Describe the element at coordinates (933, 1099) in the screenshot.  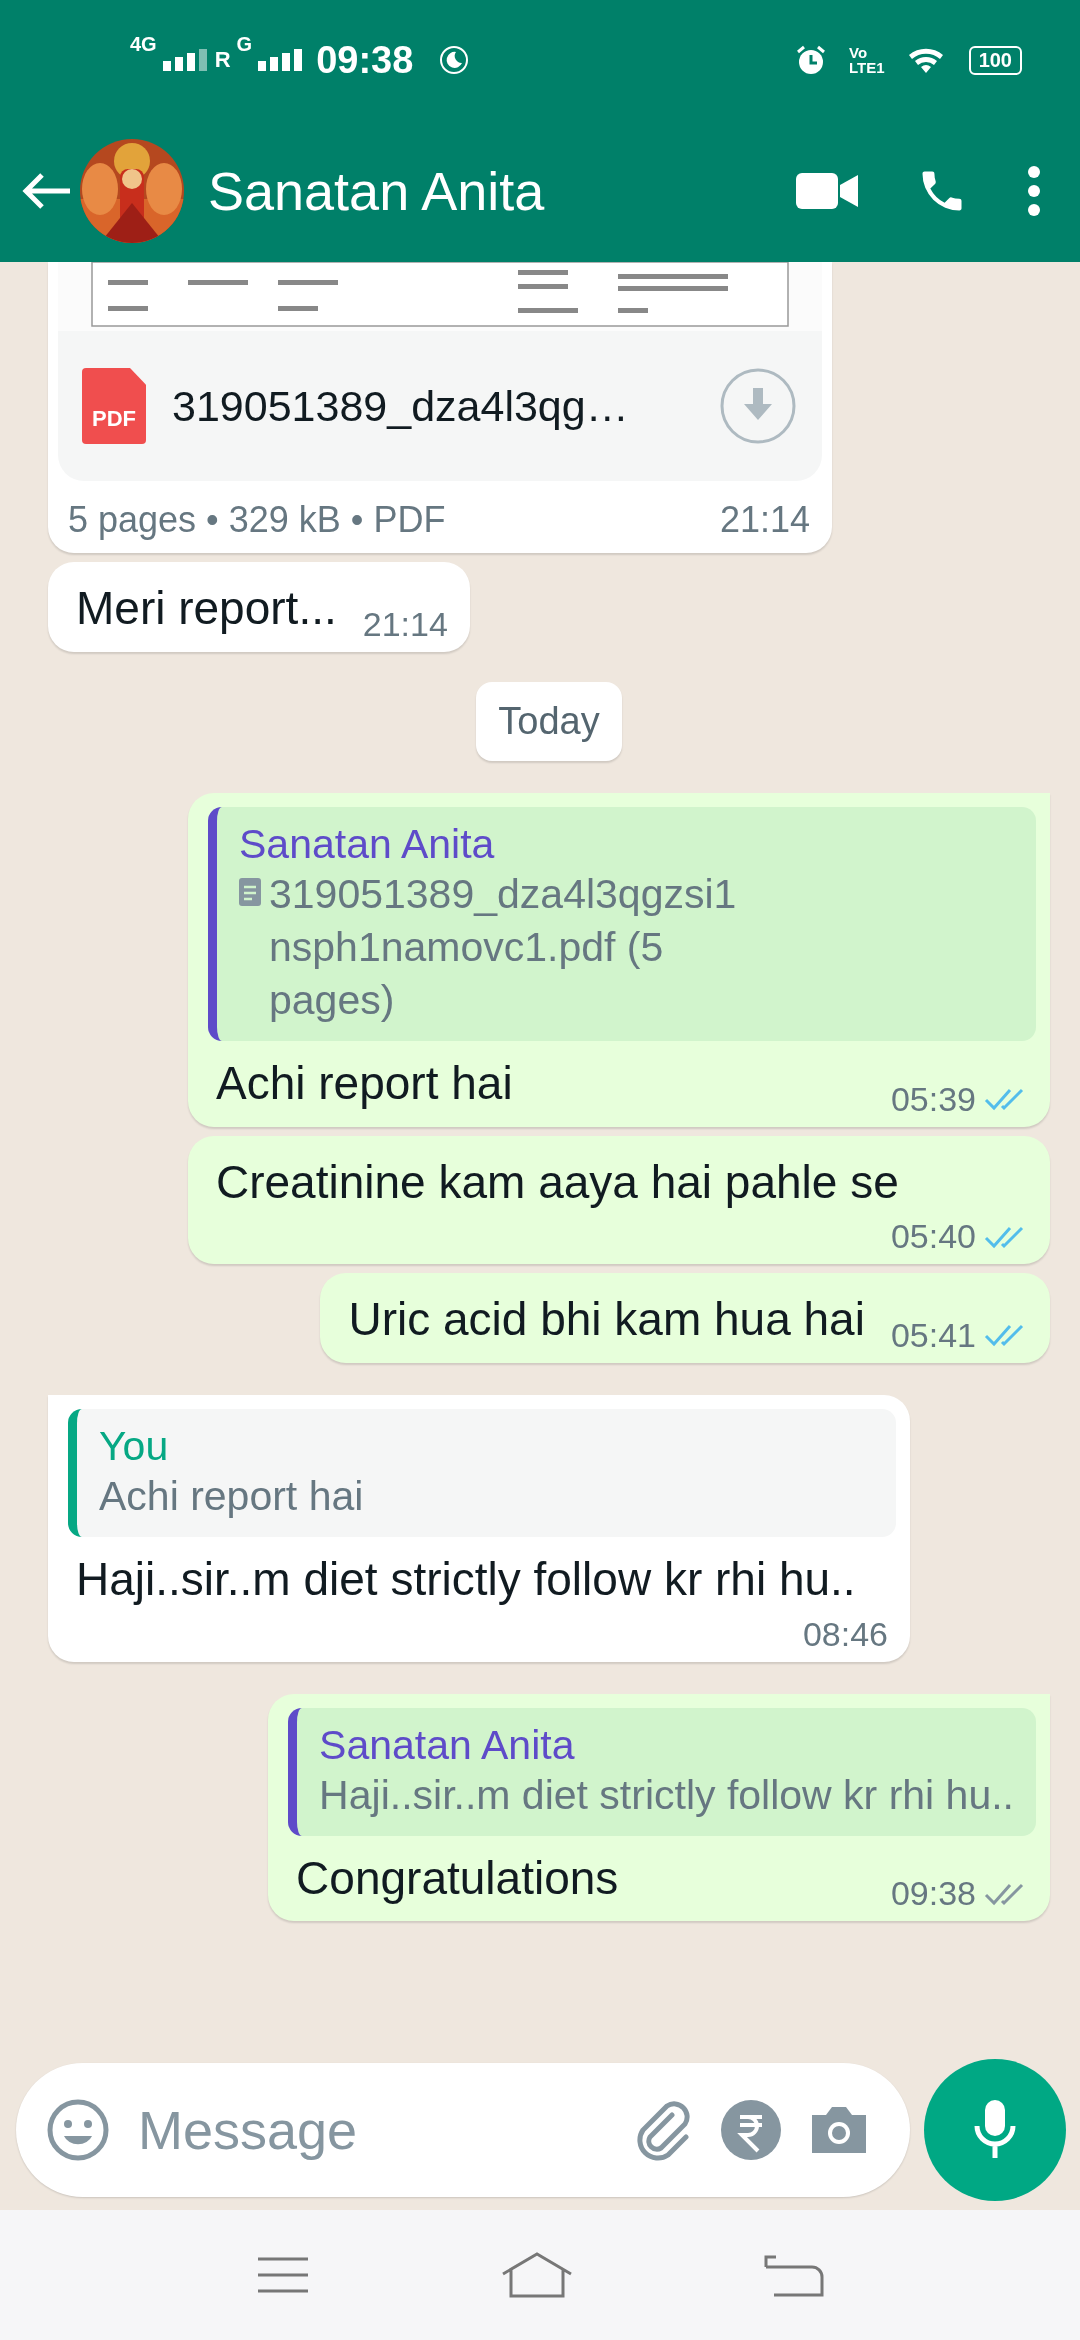
I see `message-time: 05:39` at that location.